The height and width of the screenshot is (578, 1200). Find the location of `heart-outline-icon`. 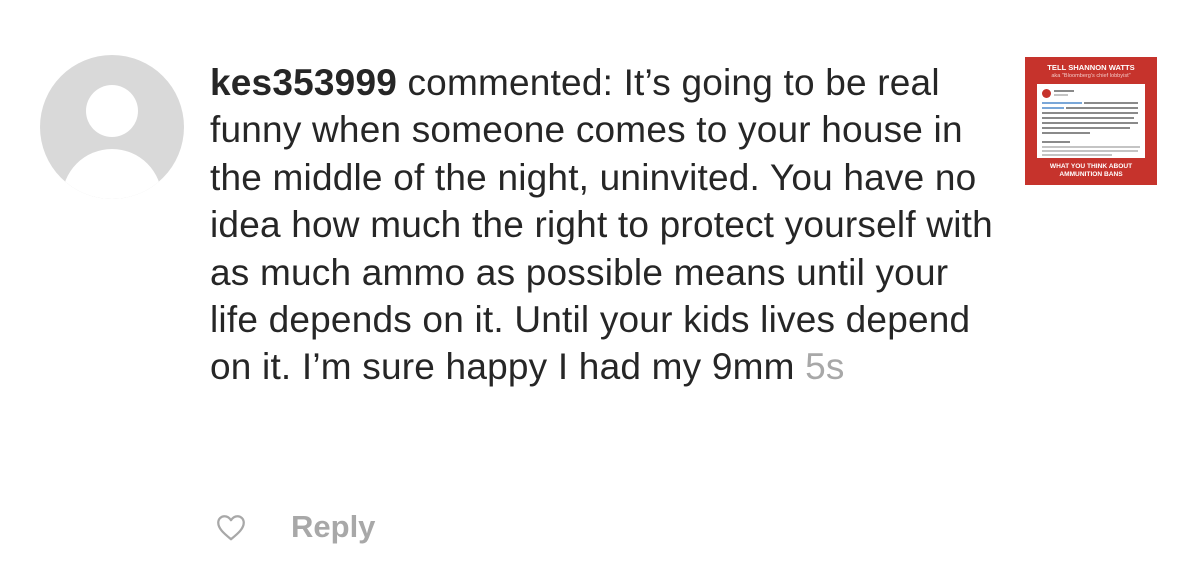

heart-outline-icon is located at coordinates (231, 528).